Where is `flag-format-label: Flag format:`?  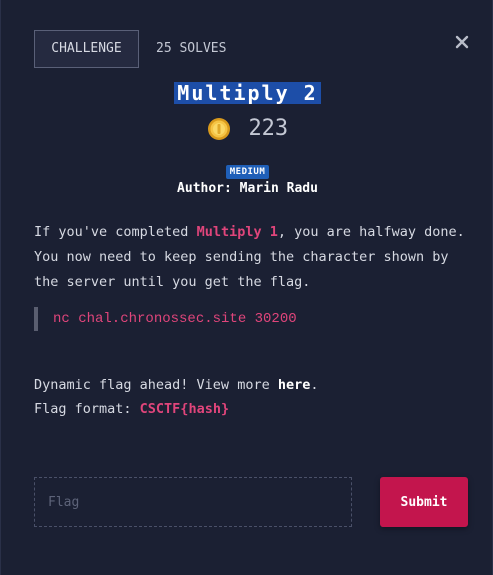 flag-format-label: Flag format: is located at coordinates (87, 409).